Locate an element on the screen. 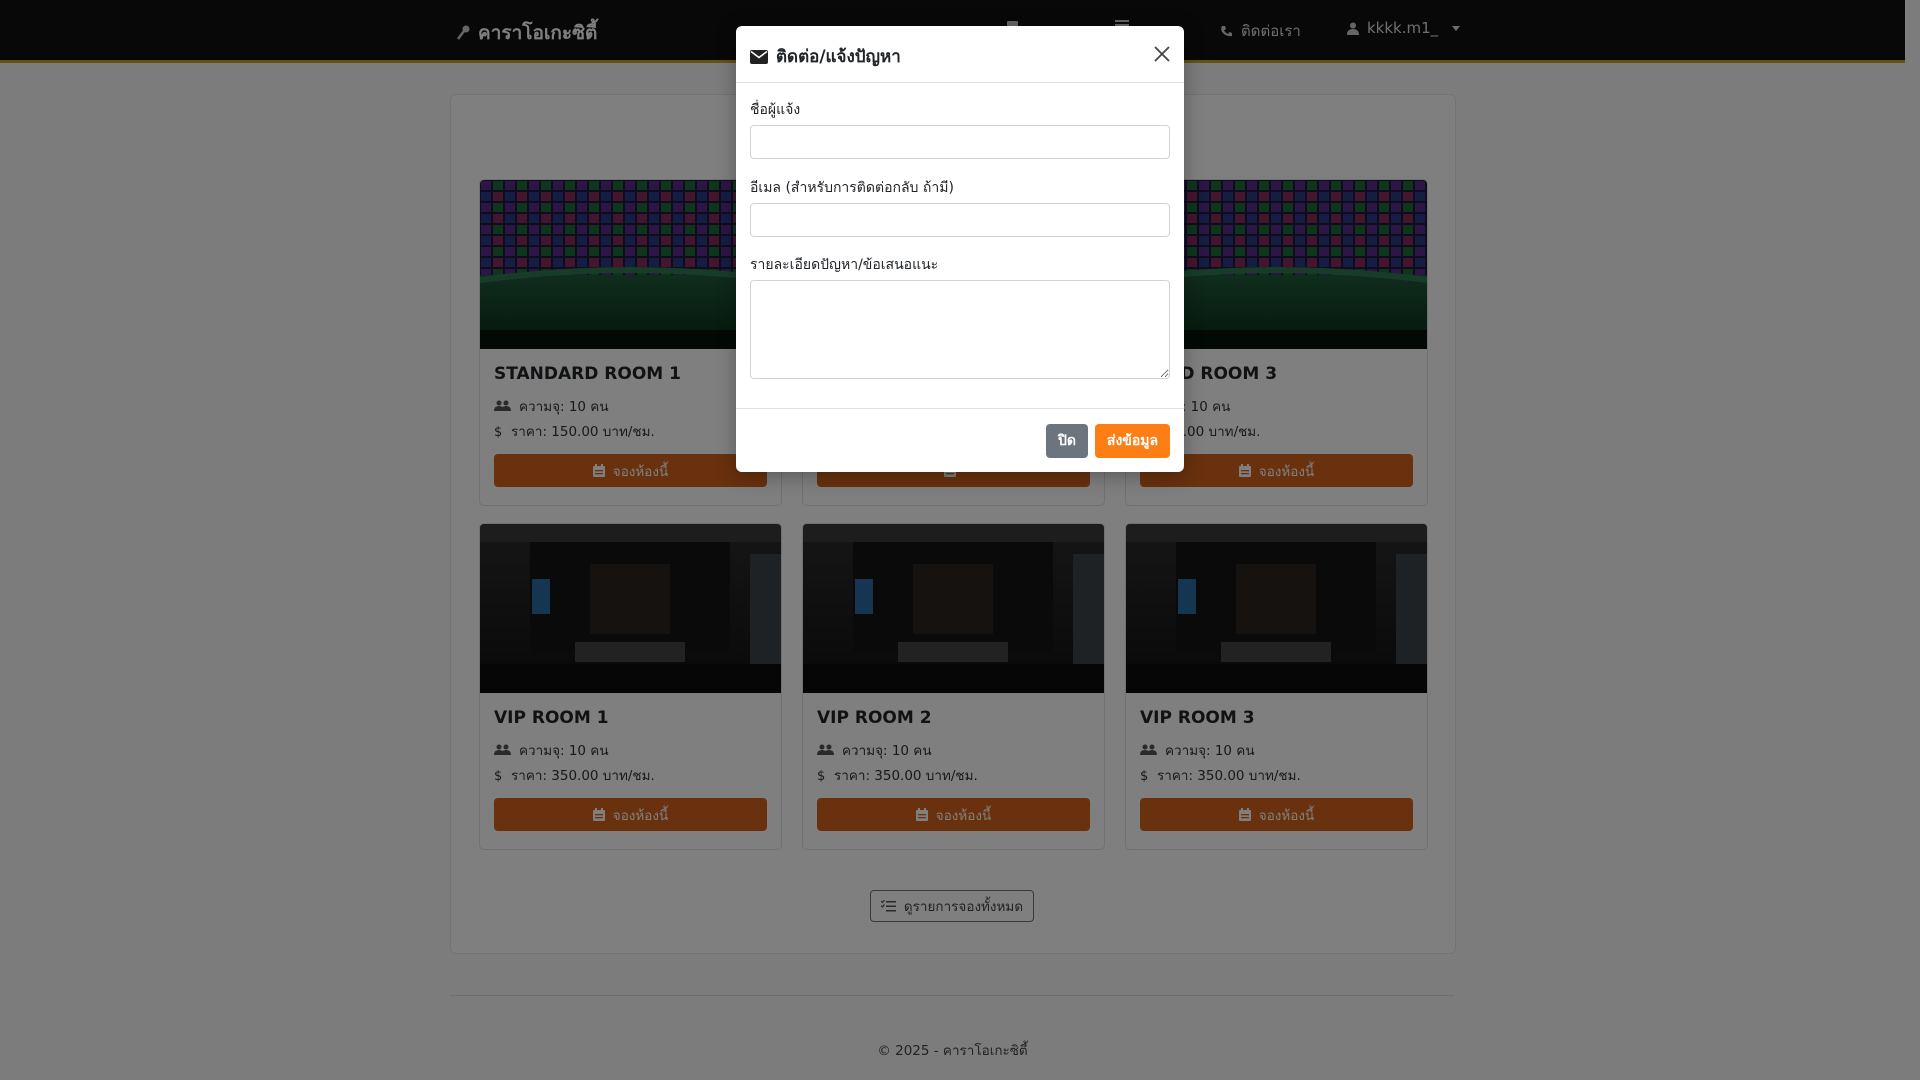  modal-title-text: ติดต่อ/แจ้งปัญหา is located at coordinates (838, 57).